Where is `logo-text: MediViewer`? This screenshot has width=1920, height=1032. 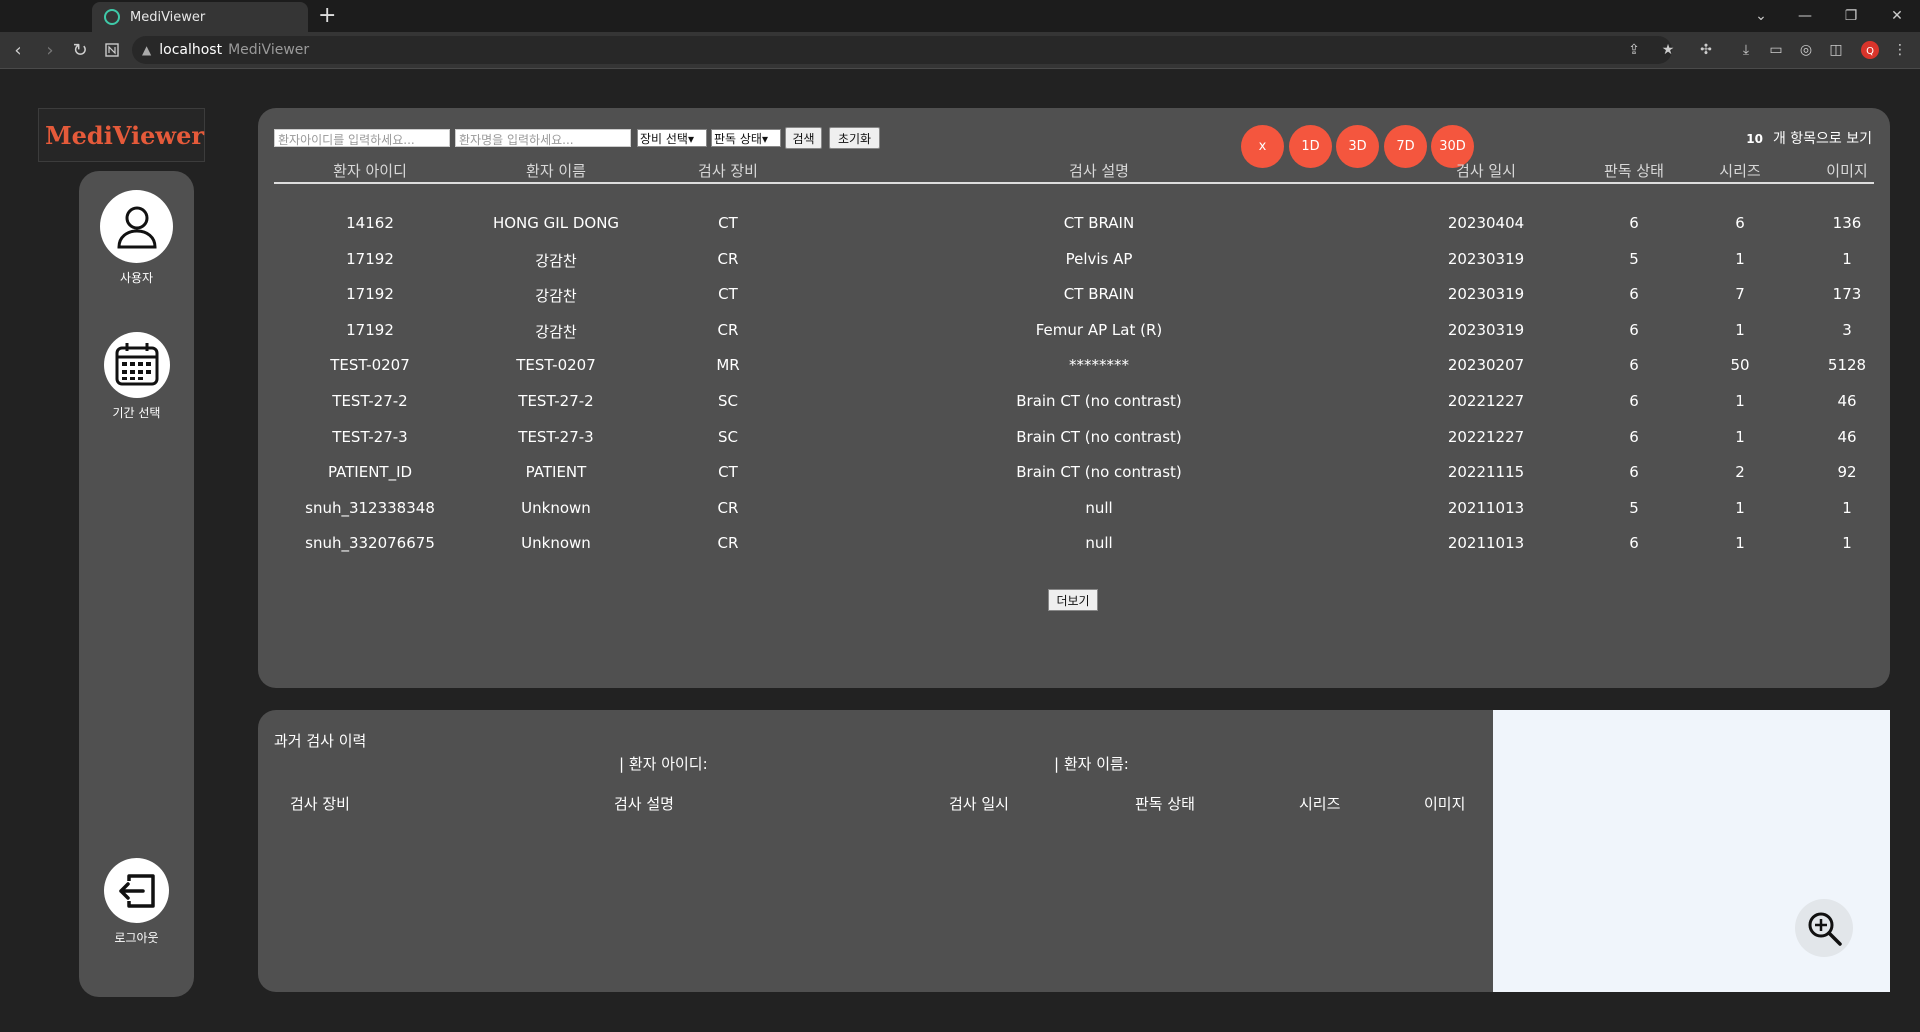
logo-text: MediViewer is located at coordinates (124, 135).